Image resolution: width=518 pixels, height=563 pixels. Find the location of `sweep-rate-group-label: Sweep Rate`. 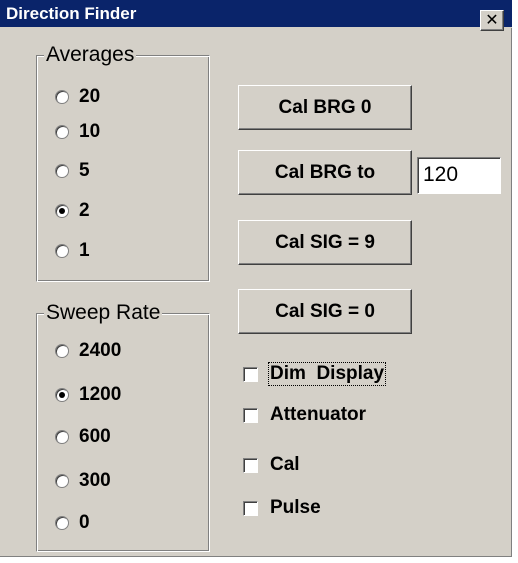

sweep-rate-group-label: Sweep Rate is located at coordinates (103, 312).